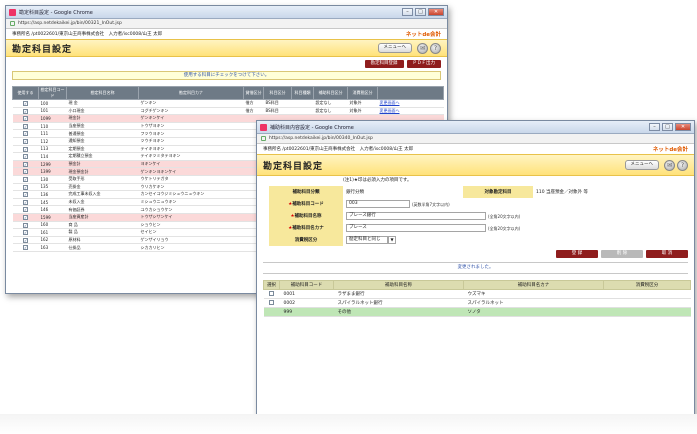 Image resolution: width=697 pixels, height=434 pixels. Describe the element at coordinates (423, 64) in the screenshot. I see `pdf-output-button: ＰＤＦ出力` at that location.